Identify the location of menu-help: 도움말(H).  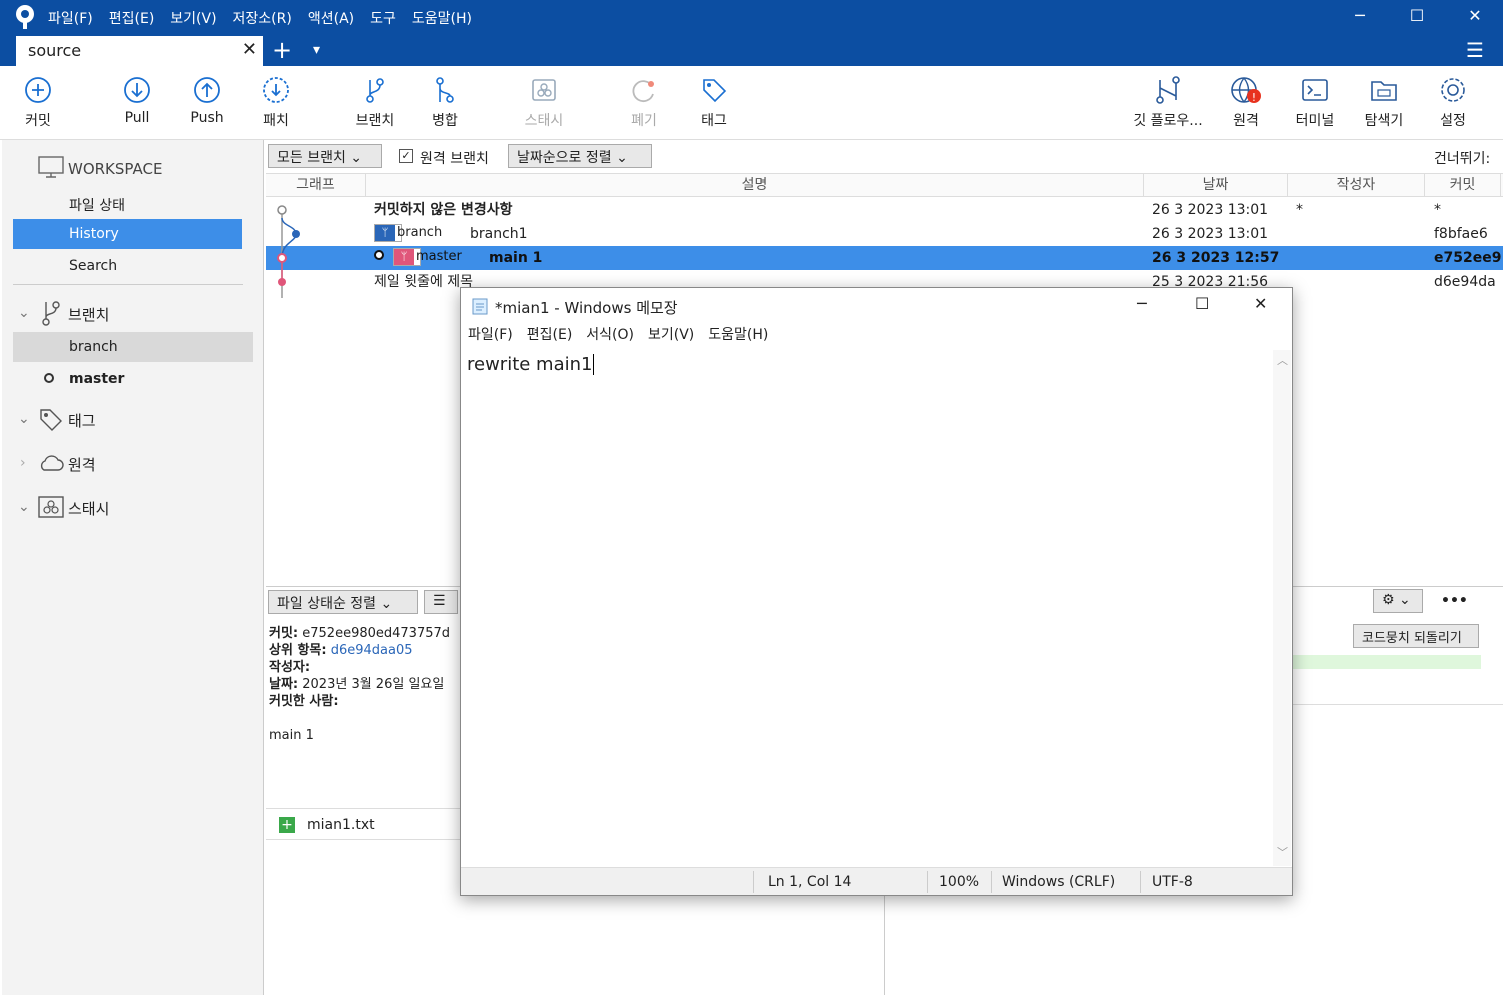
(442, 18).